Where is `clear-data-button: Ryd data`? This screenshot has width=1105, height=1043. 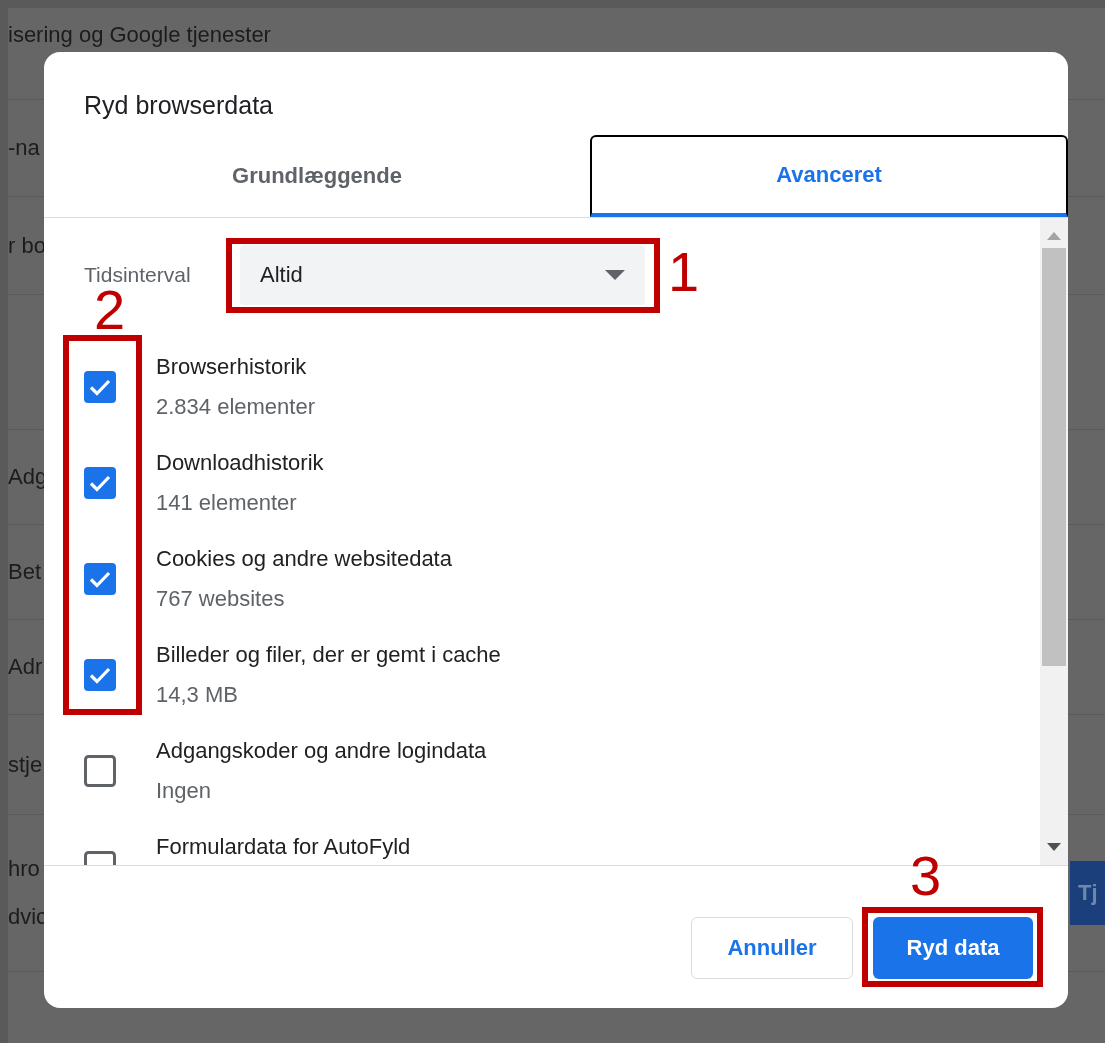 clear-data-button: Ryd data is located at coordinates (953, 948).